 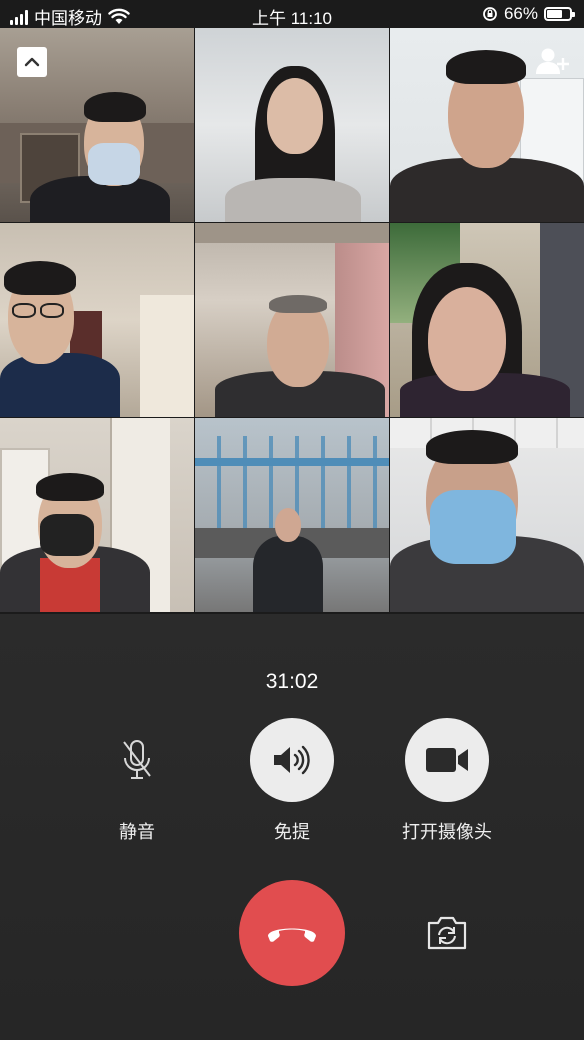 I want to click on collapse-button, so click(x=32, y=62).